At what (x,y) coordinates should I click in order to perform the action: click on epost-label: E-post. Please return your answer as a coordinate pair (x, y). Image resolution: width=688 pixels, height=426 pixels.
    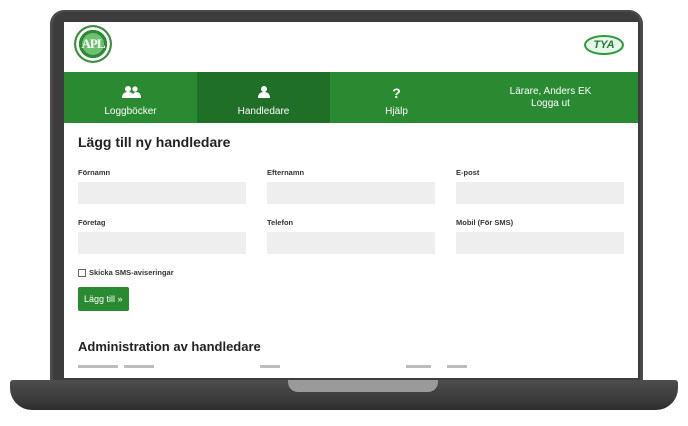
    Looking at the image, I should click on (468, 172).